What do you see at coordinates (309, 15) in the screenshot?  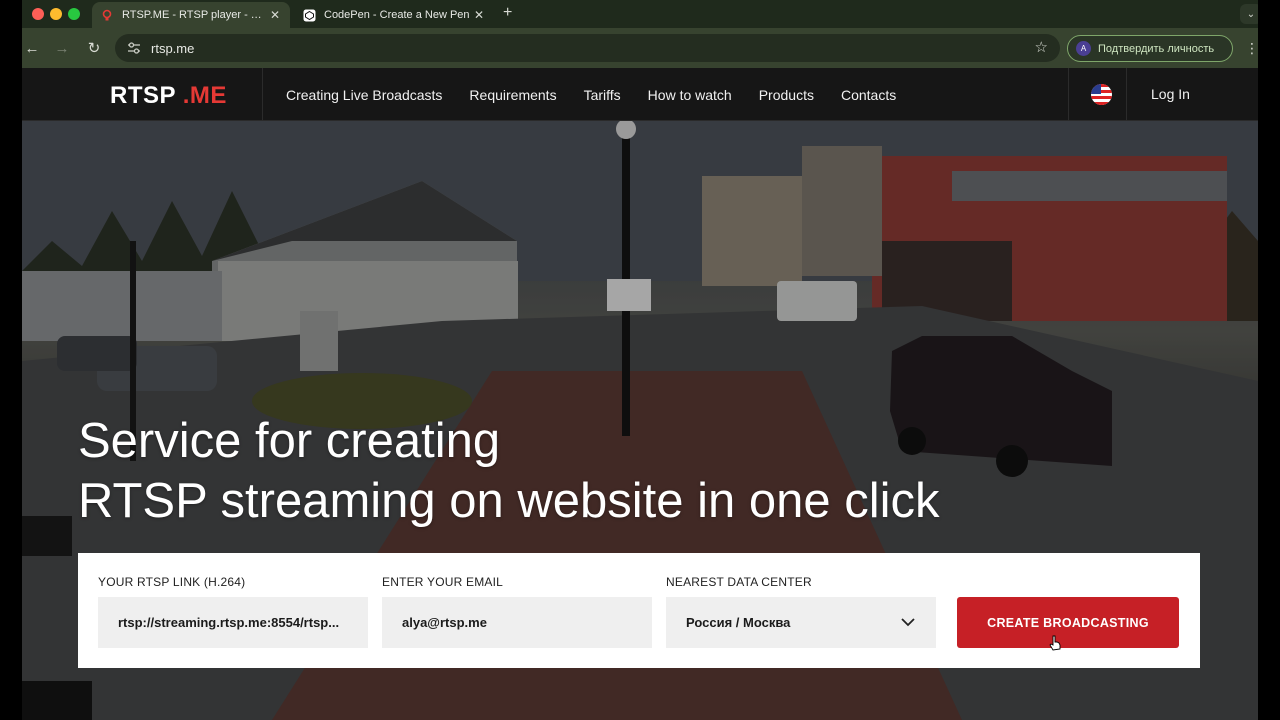 I see `codepen-favicon-icon` at bounding box center [309, 15].